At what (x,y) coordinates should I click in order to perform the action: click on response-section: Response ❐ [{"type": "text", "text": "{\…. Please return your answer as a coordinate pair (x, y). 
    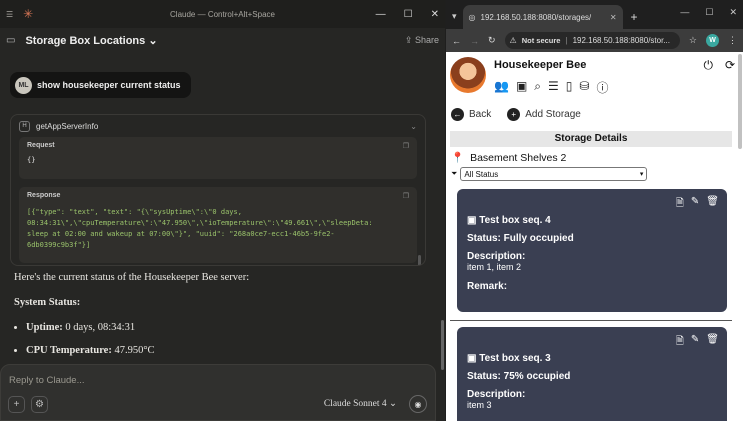
    Looking at the image, I should click on (218, 225).